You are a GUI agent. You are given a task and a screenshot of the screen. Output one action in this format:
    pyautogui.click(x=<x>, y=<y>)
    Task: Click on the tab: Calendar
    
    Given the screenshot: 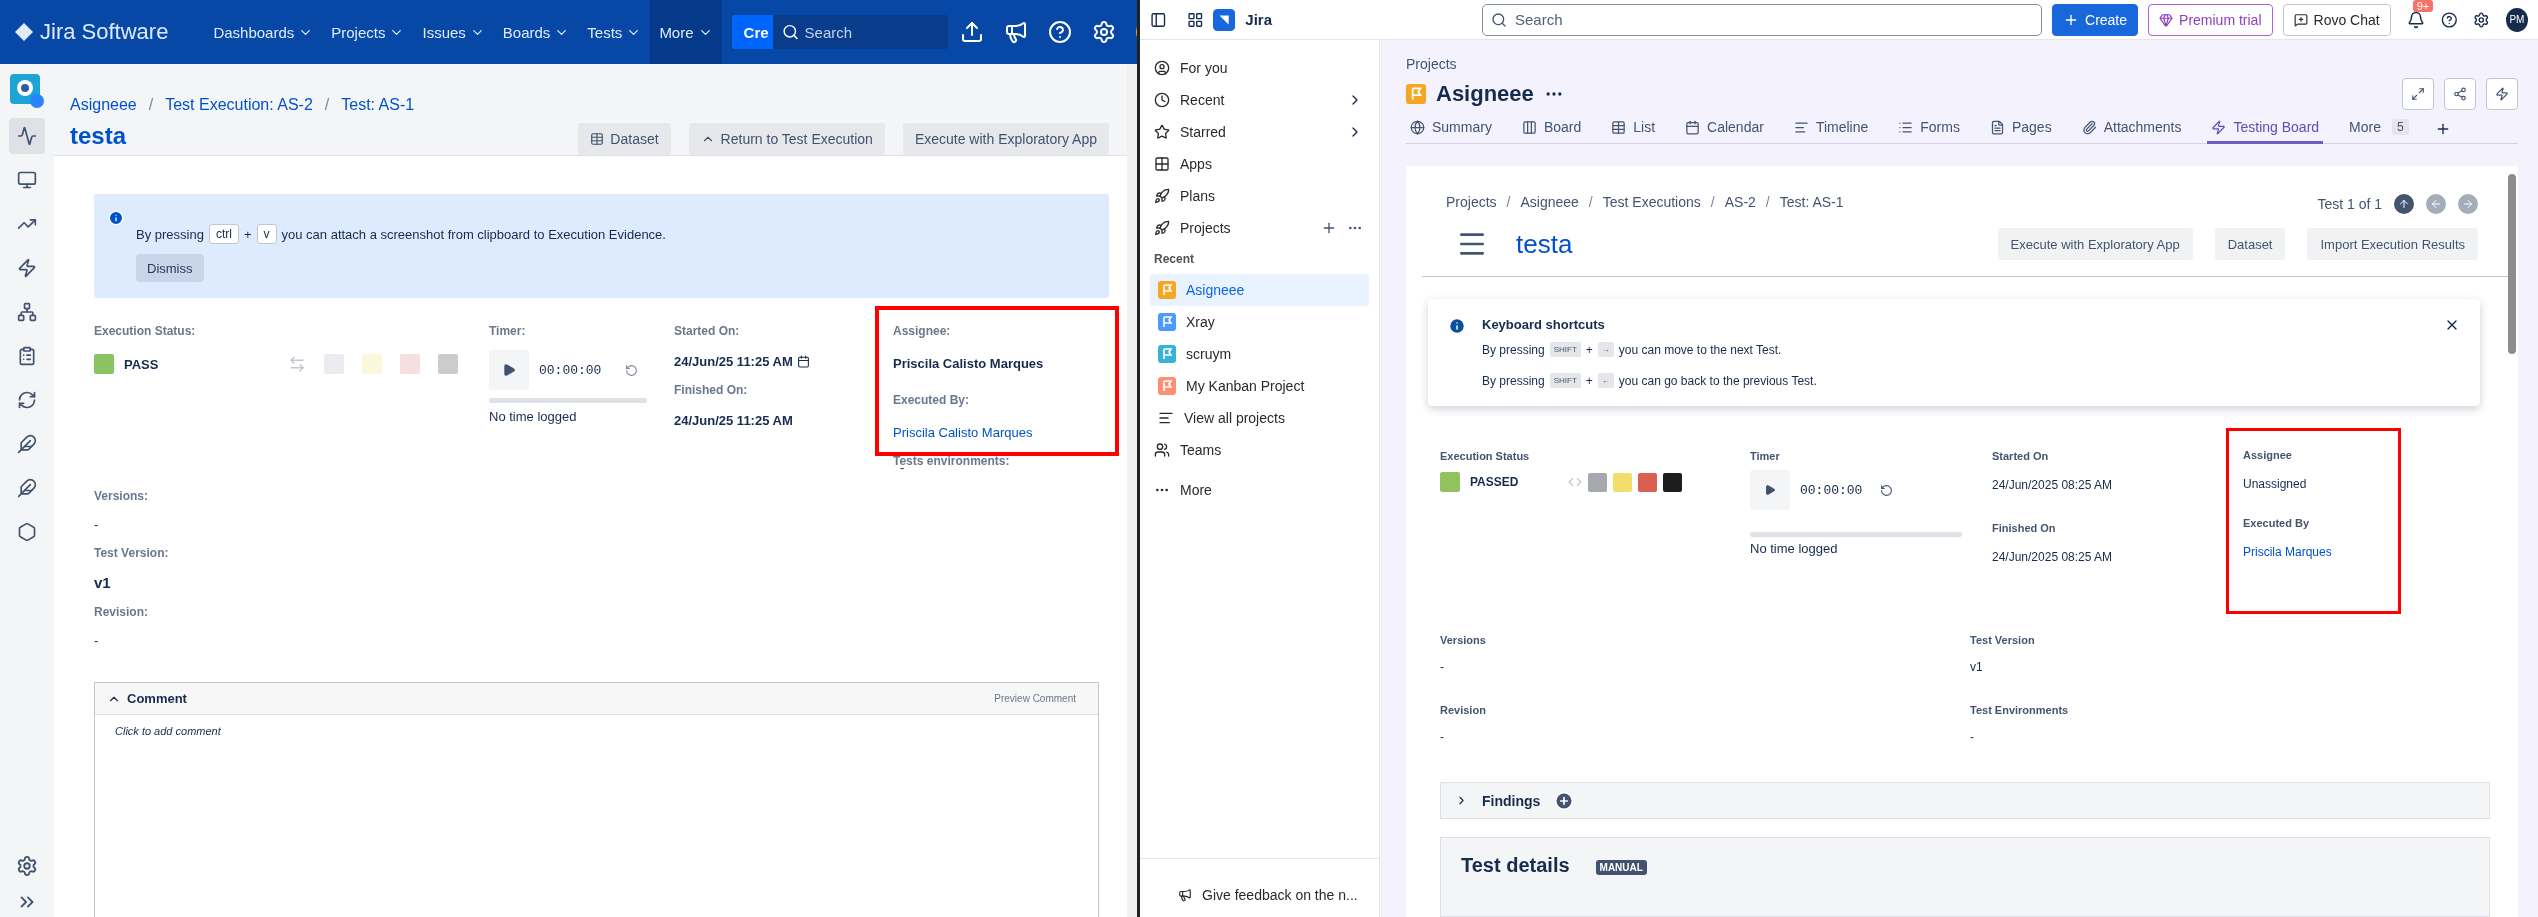 What is the action you would take?
    pyautogui.click(x=1724, y=128)
    